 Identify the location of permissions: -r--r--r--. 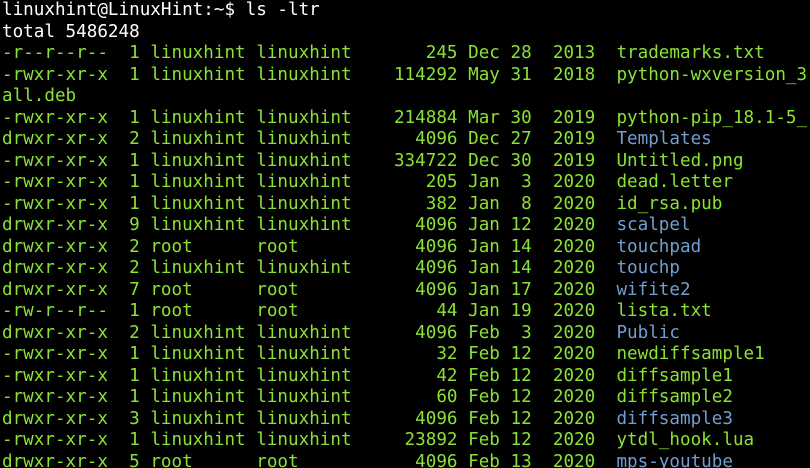
(55, 53).